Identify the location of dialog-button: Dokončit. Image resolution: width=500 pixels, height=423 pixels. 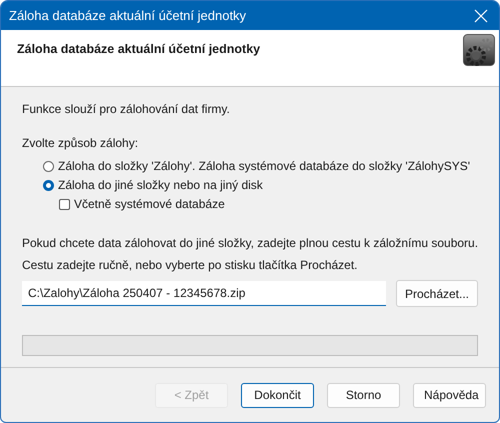
(277, 395).